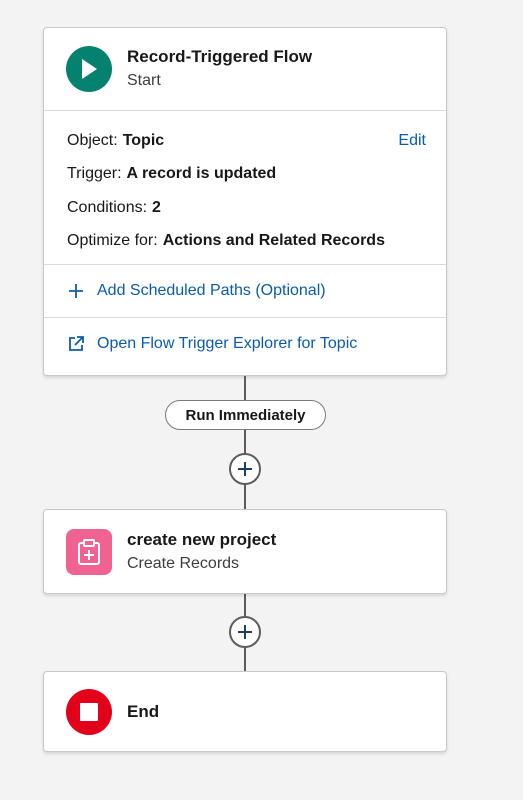 The image size is (523, 800). What do you see at coordinates (143, 140) in the screenshot?
I see `detail-value: Topic` at bounding box center [143, 140].